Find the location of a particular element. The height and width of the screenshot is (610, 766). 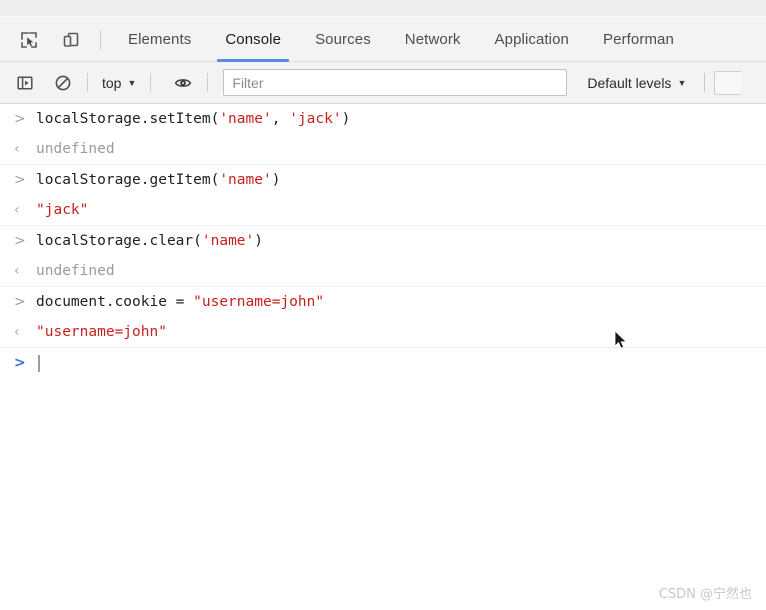

output-value: "username=john" is located at coordinates (101, 332).